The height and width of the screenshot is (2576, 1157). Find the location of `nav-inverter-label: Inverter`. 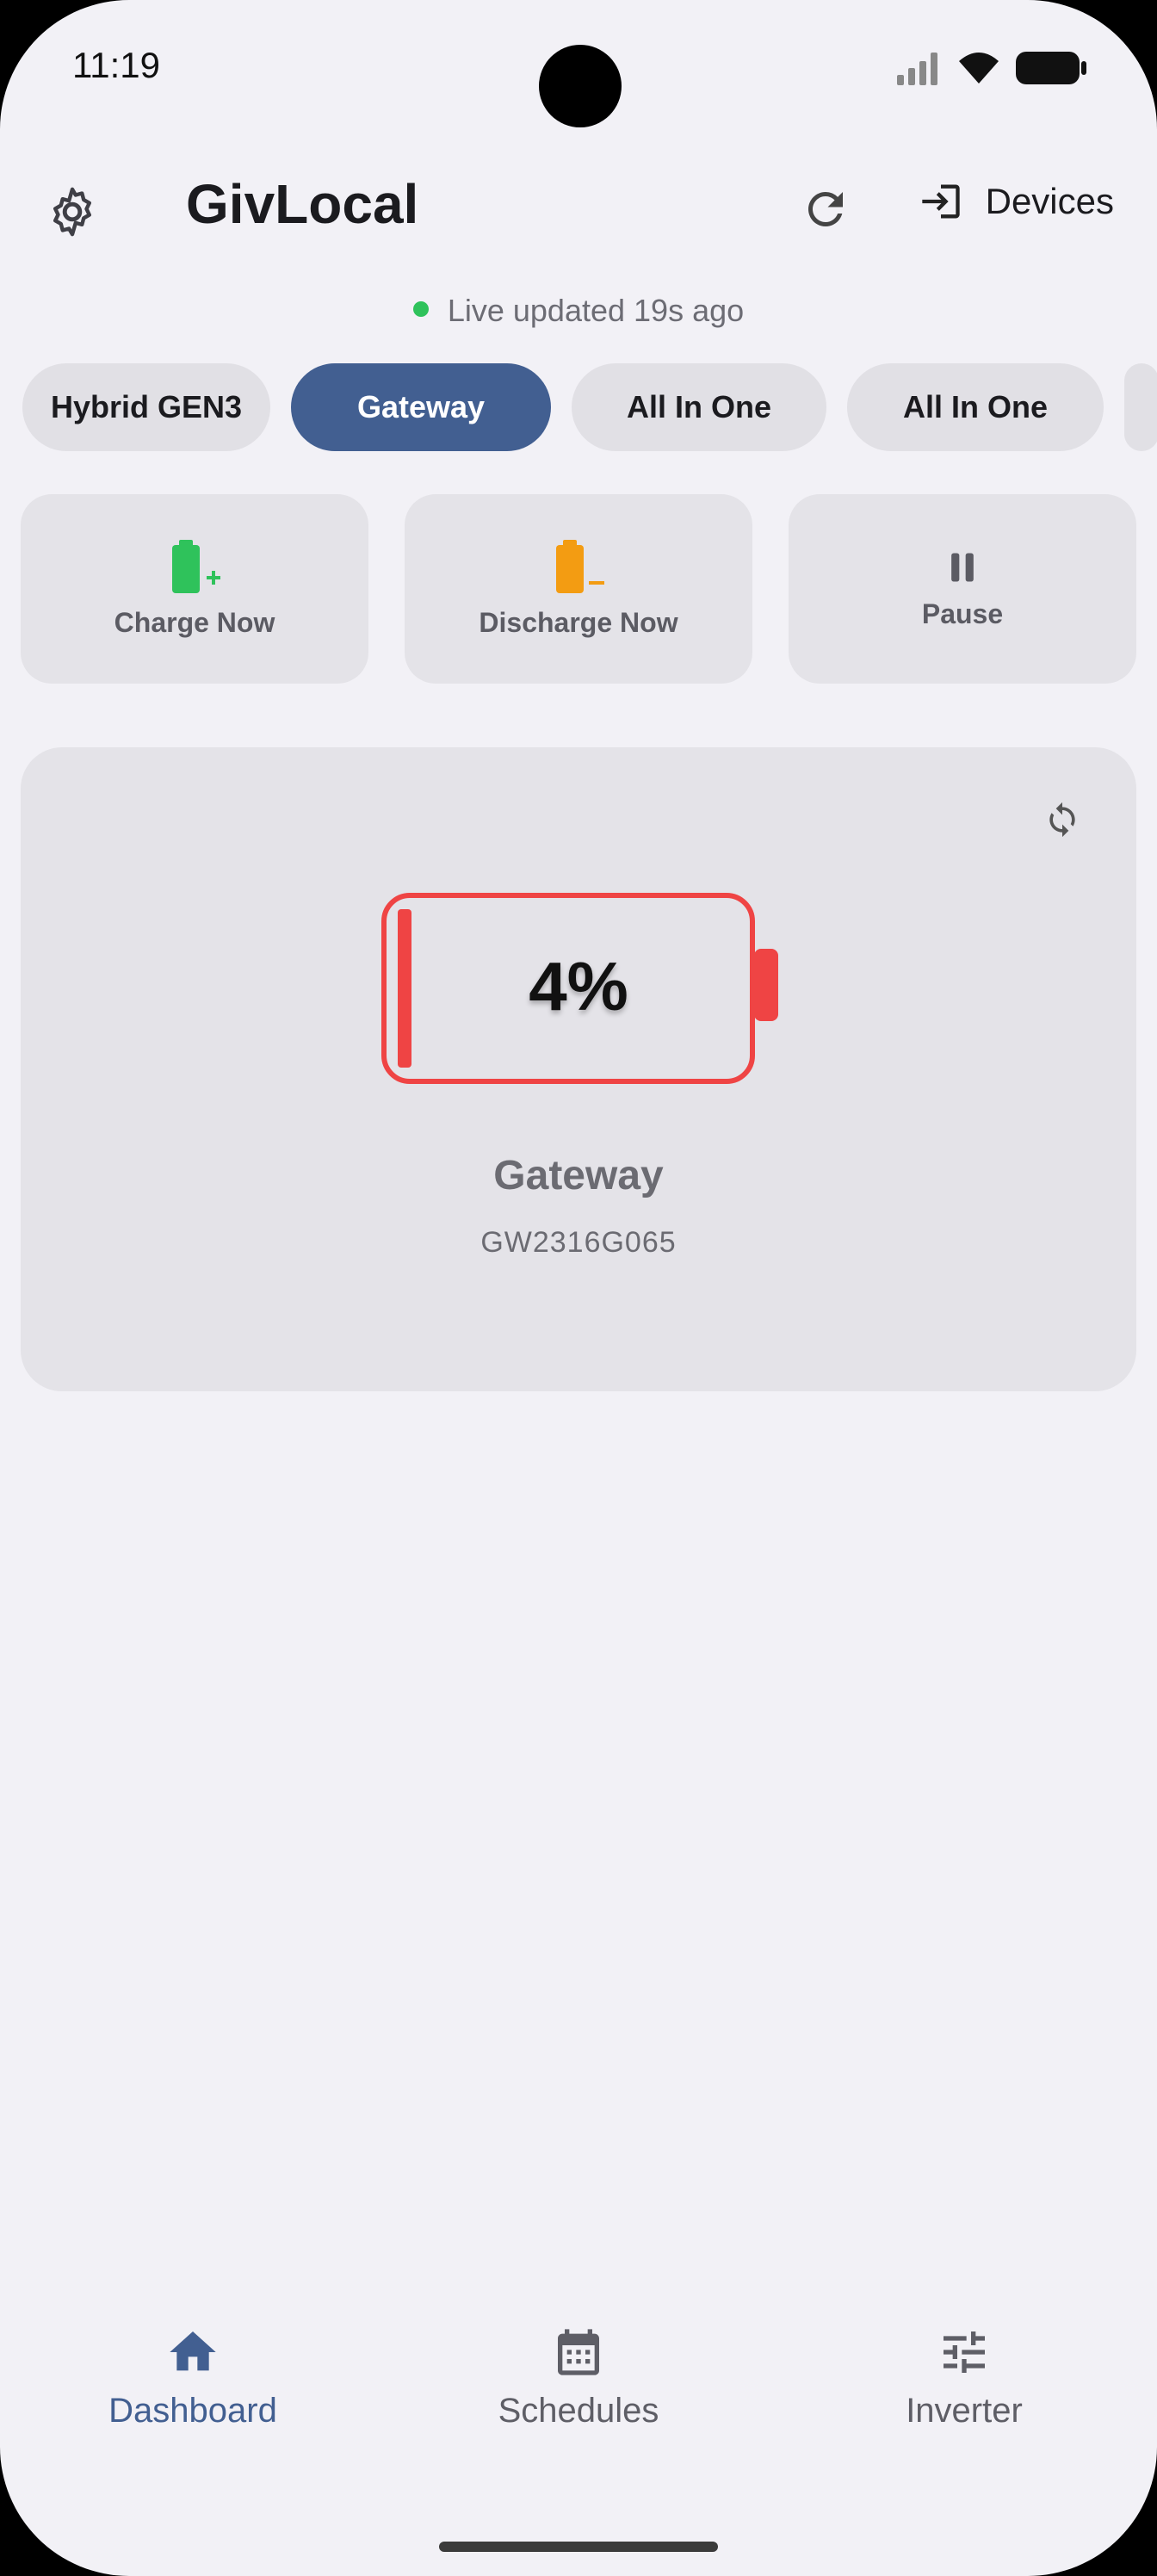

nav-inverter-label: Inverter is located at coordinates (965, 2411).